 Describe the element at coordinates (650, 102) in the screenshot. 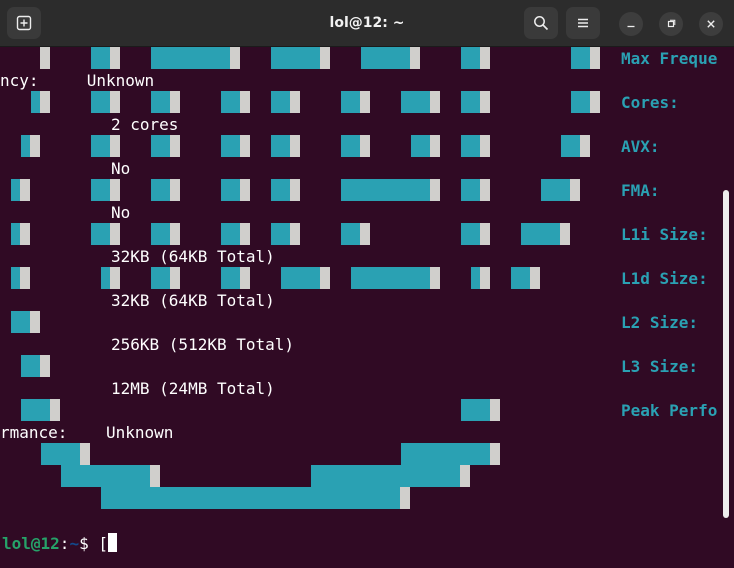

I see `label-cores: Cores:` at that location.